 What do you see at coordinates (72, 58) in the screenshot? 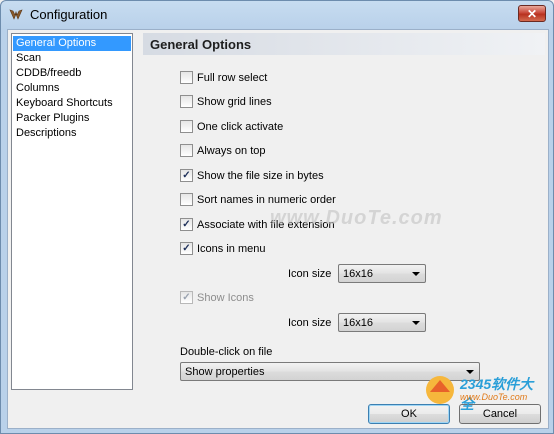
I see `nav-item-scan: Scan` at bounding box center [72, 58].